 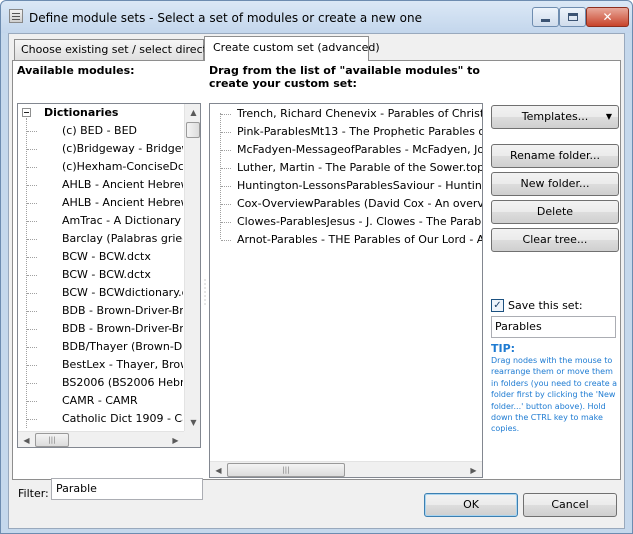 What do you see at coordinates (555, 212) in the screenshot?
I see `delete-button: Delete` at bounding box center [555, 212].